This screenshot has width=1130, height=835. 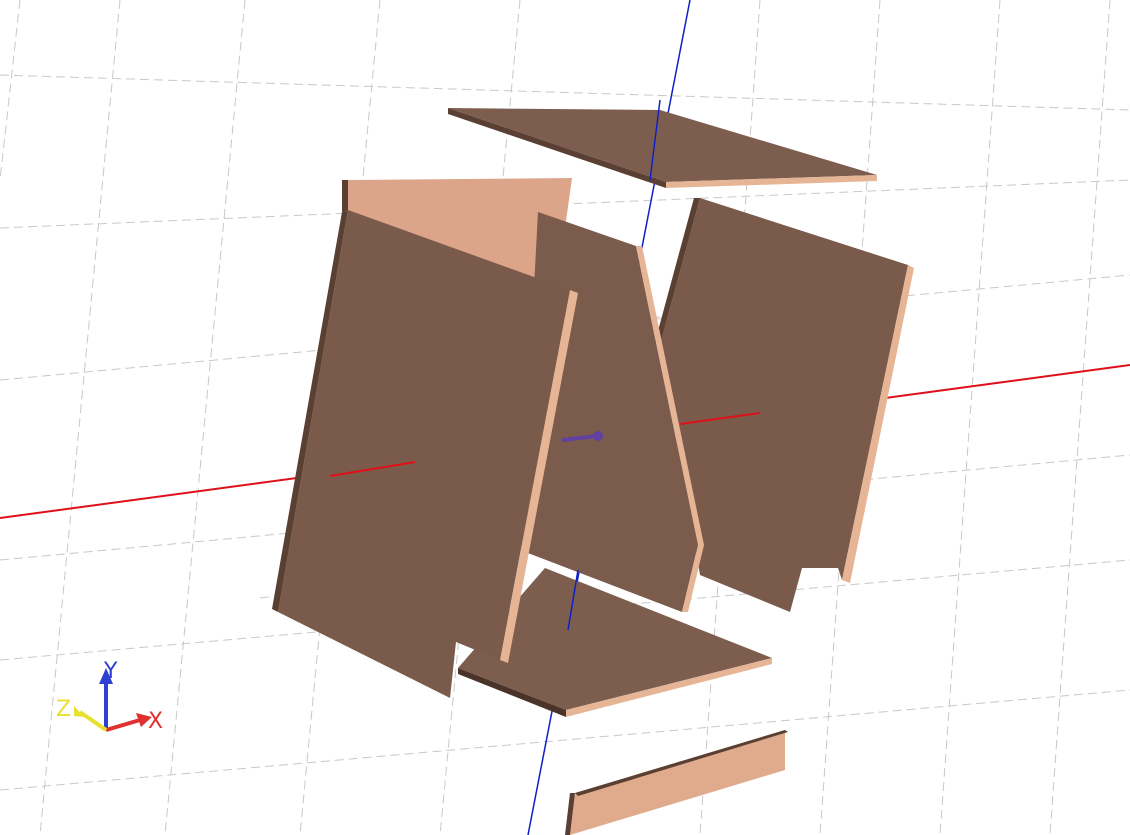 What do you see at coordinates (155, 721) in the screenshot?
I see `triad-x-label: X` at bounding box center [155, 721].